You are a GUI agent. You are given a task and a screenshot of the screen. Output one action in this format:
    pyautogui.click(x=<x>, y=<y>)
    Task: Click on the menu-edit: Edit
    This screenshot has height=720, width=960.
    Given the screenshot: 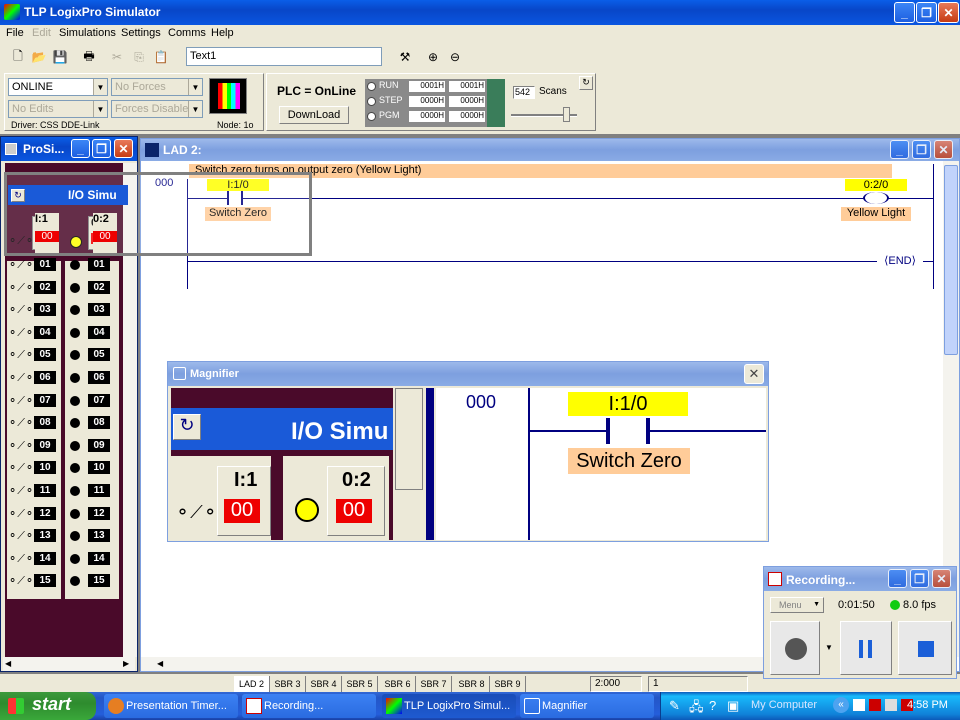 What is the action you would take?
    pyautogui.click(x=41, y=33)
    